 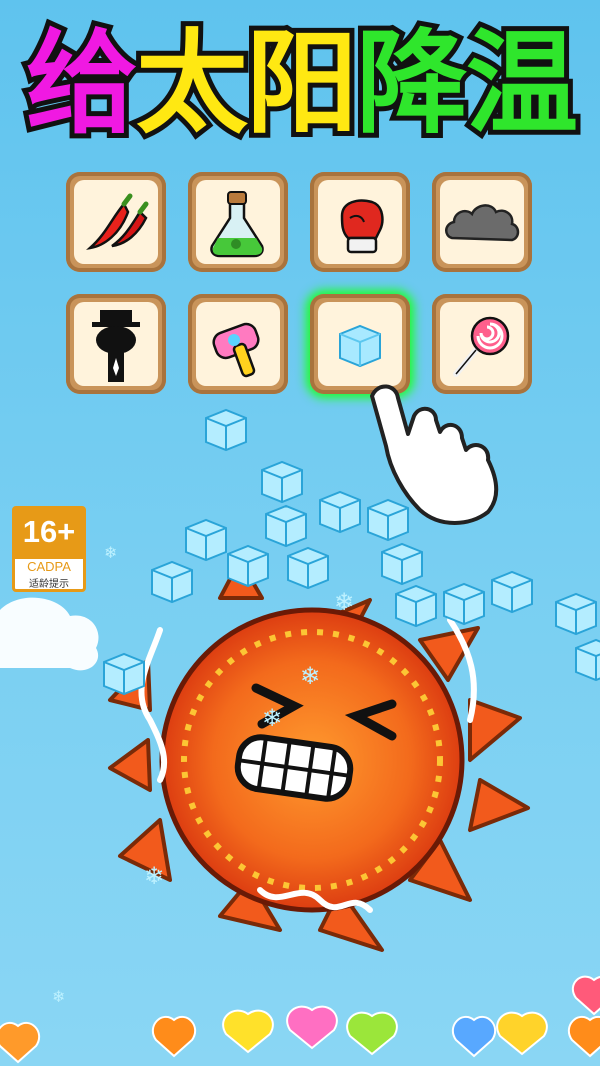 What do you see at coordinates (49, 566) in the screenshot?
I see `rating-organization: CADPA` at bounding box center [49, 566].